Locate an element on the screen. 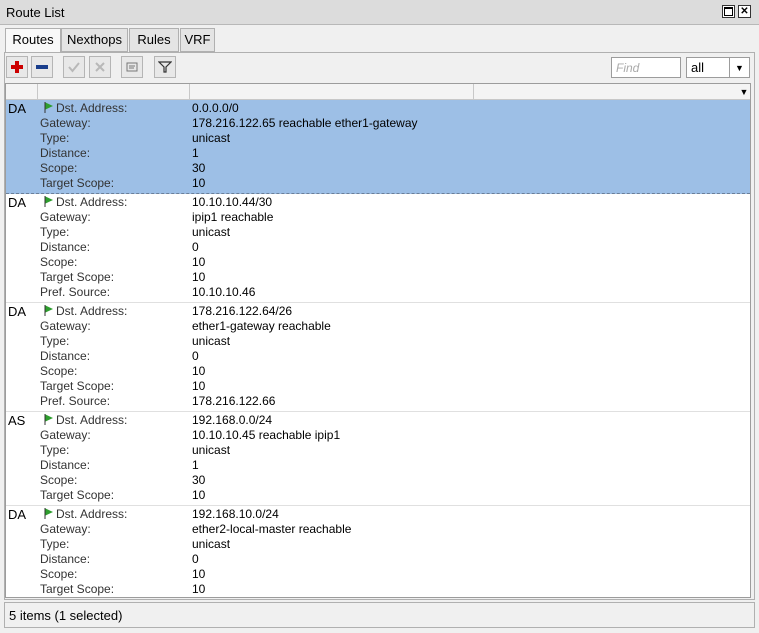 The height and width of the screenshot is (633, 759). filter-select-value: all is located at coordinates (698, 67).